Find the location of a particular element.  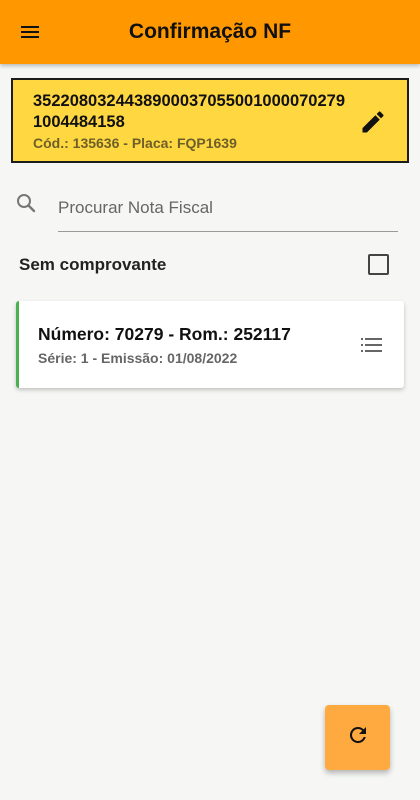

search-icon is located at coordinates (26, 203).